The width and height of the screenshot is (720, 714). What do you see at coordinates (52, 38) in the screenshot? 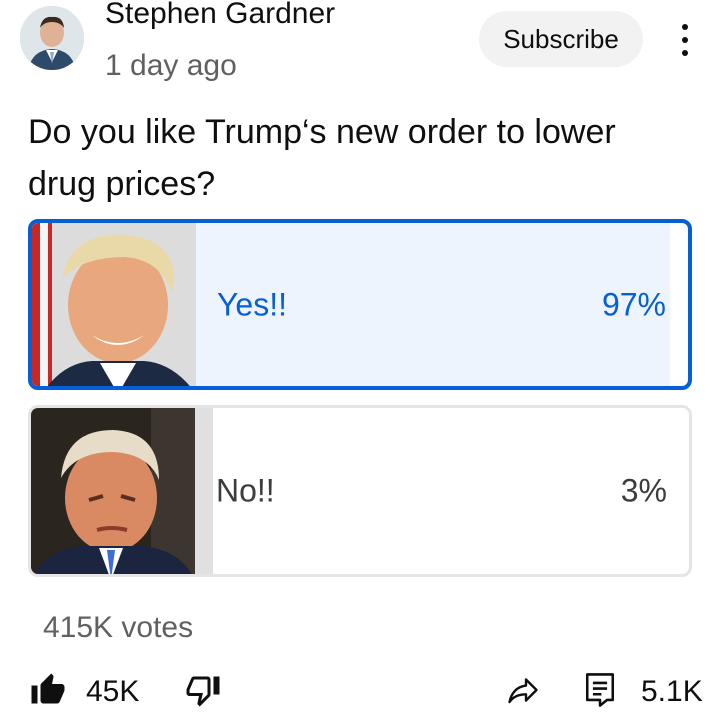
I see `avatar` at bounding box center [52, 38].